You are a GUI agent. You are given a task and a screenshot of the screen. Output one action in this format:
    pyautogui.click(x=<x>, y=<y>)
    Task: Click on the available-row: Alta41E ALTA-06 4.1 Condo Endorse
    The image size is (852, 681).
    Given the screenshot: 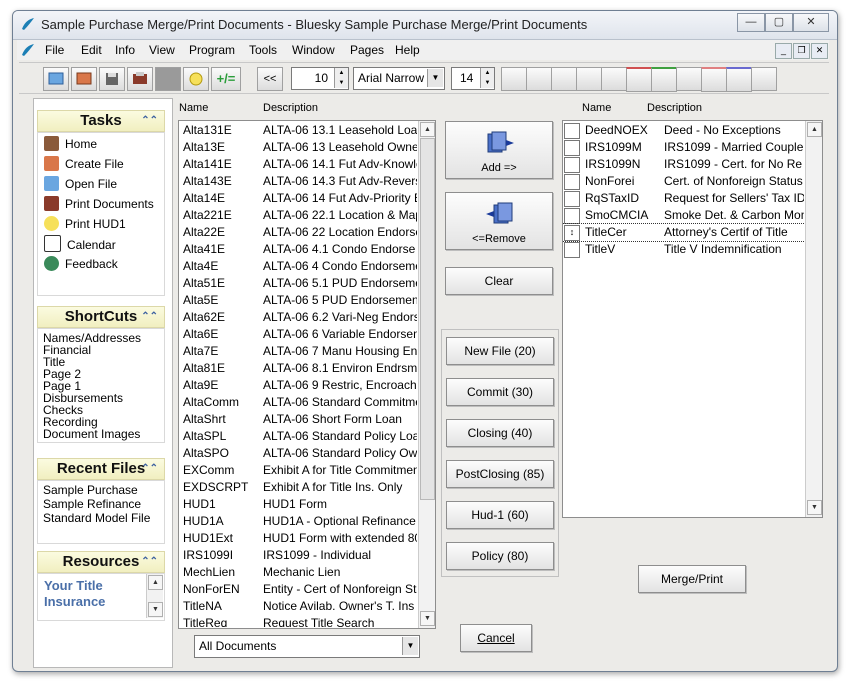 What is the action you would take?
    pyautogui.click(x=298, y=249)
    